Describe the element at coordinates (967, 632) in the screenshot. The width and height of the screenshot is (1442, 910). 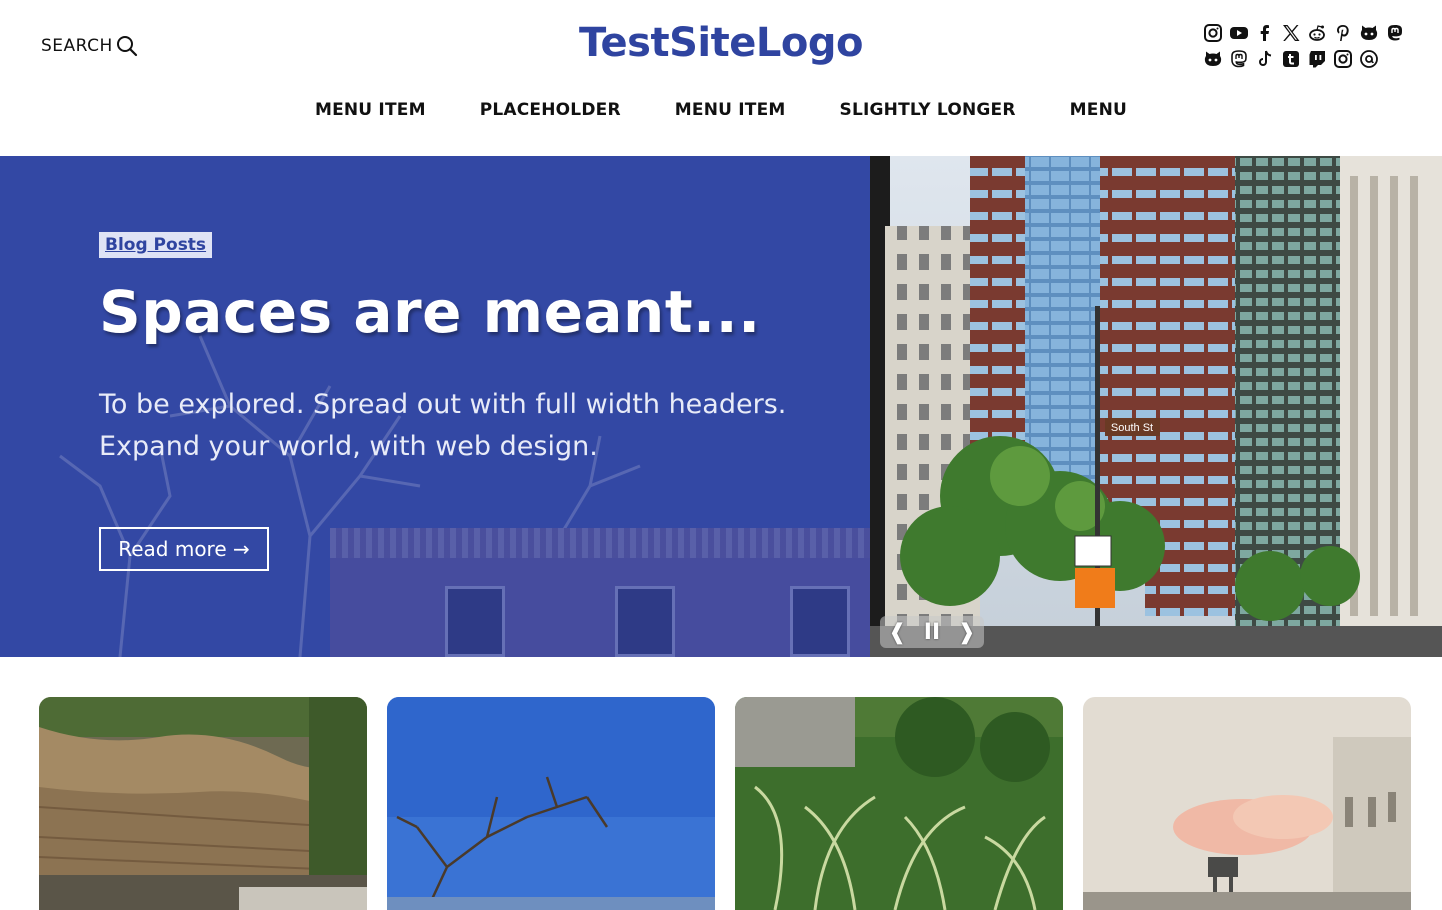
I see `next-slide-button: ❱` at that location.